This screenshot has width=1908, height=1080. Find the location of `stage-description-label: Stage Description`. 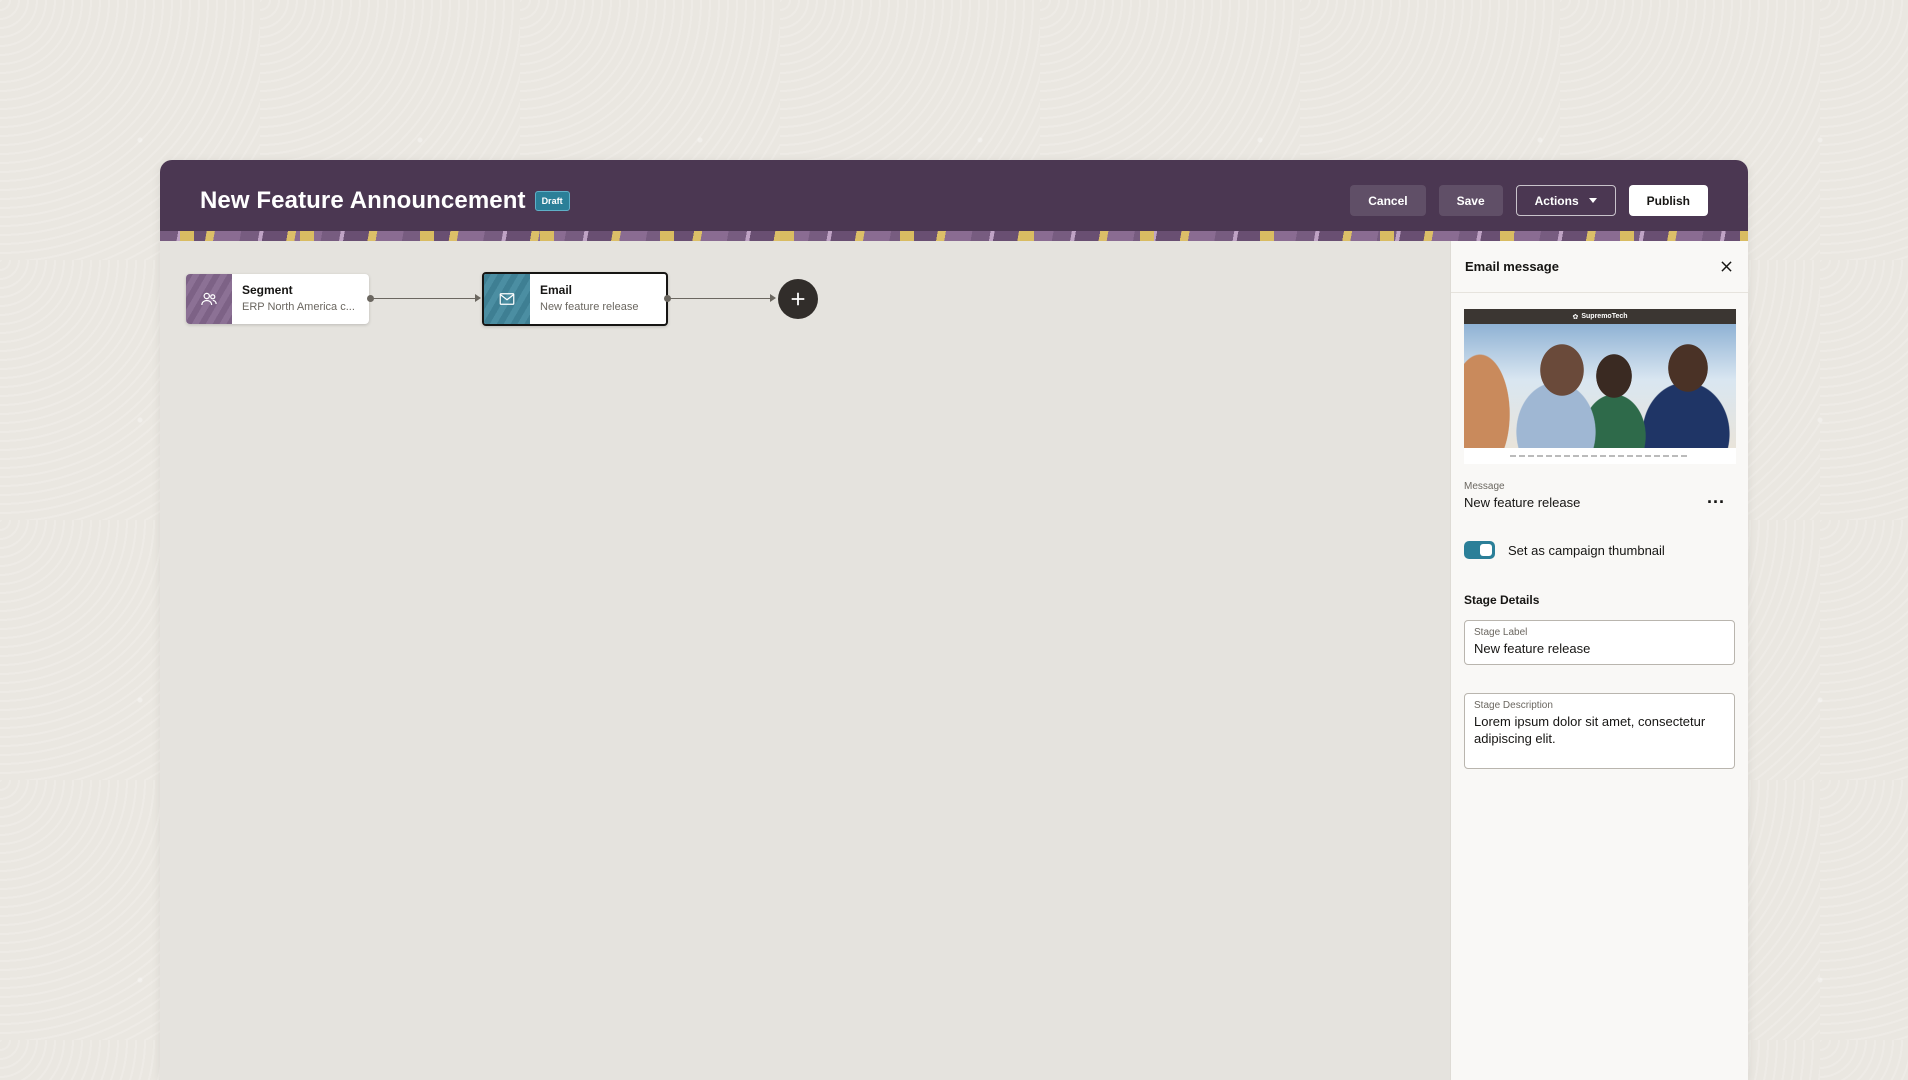

stage-description-label: Stage Description is located at coordinates (1513, 705).